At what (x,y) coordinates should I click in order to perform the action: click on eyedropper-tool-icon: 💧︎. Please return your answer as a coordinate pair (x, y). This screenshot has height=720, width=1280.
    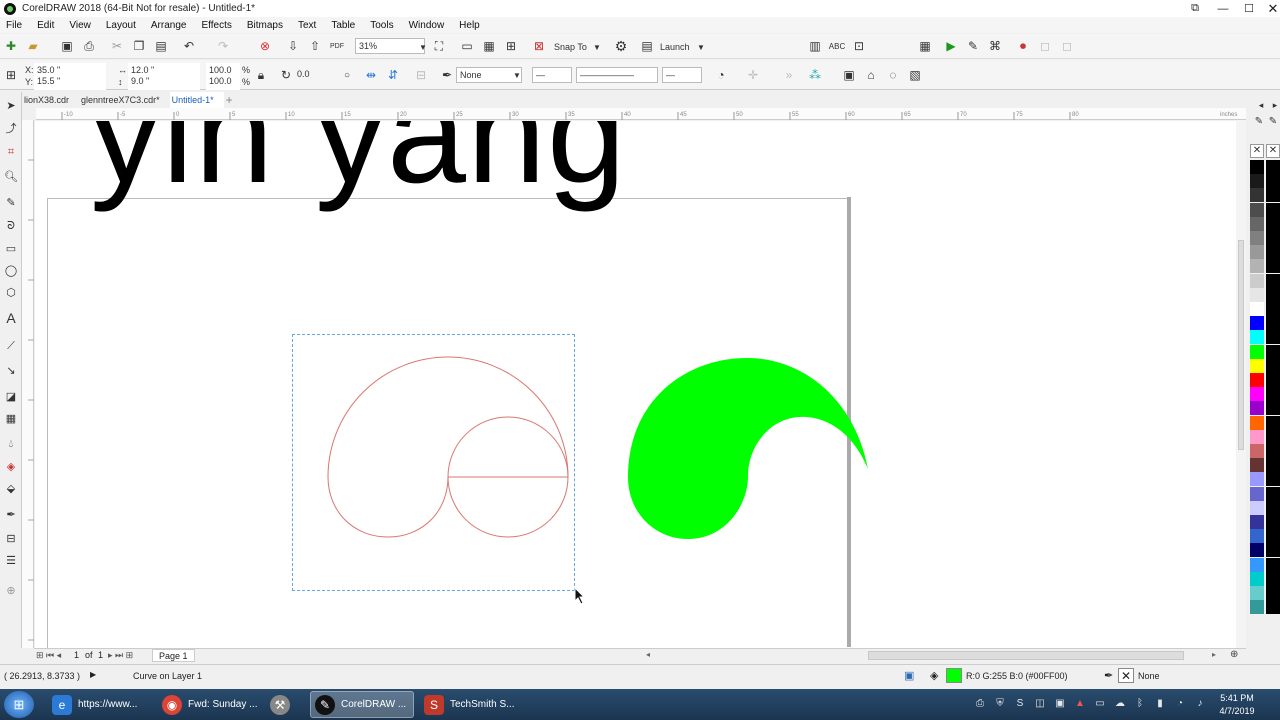
    Looking at the image, I should click on (11, 444).